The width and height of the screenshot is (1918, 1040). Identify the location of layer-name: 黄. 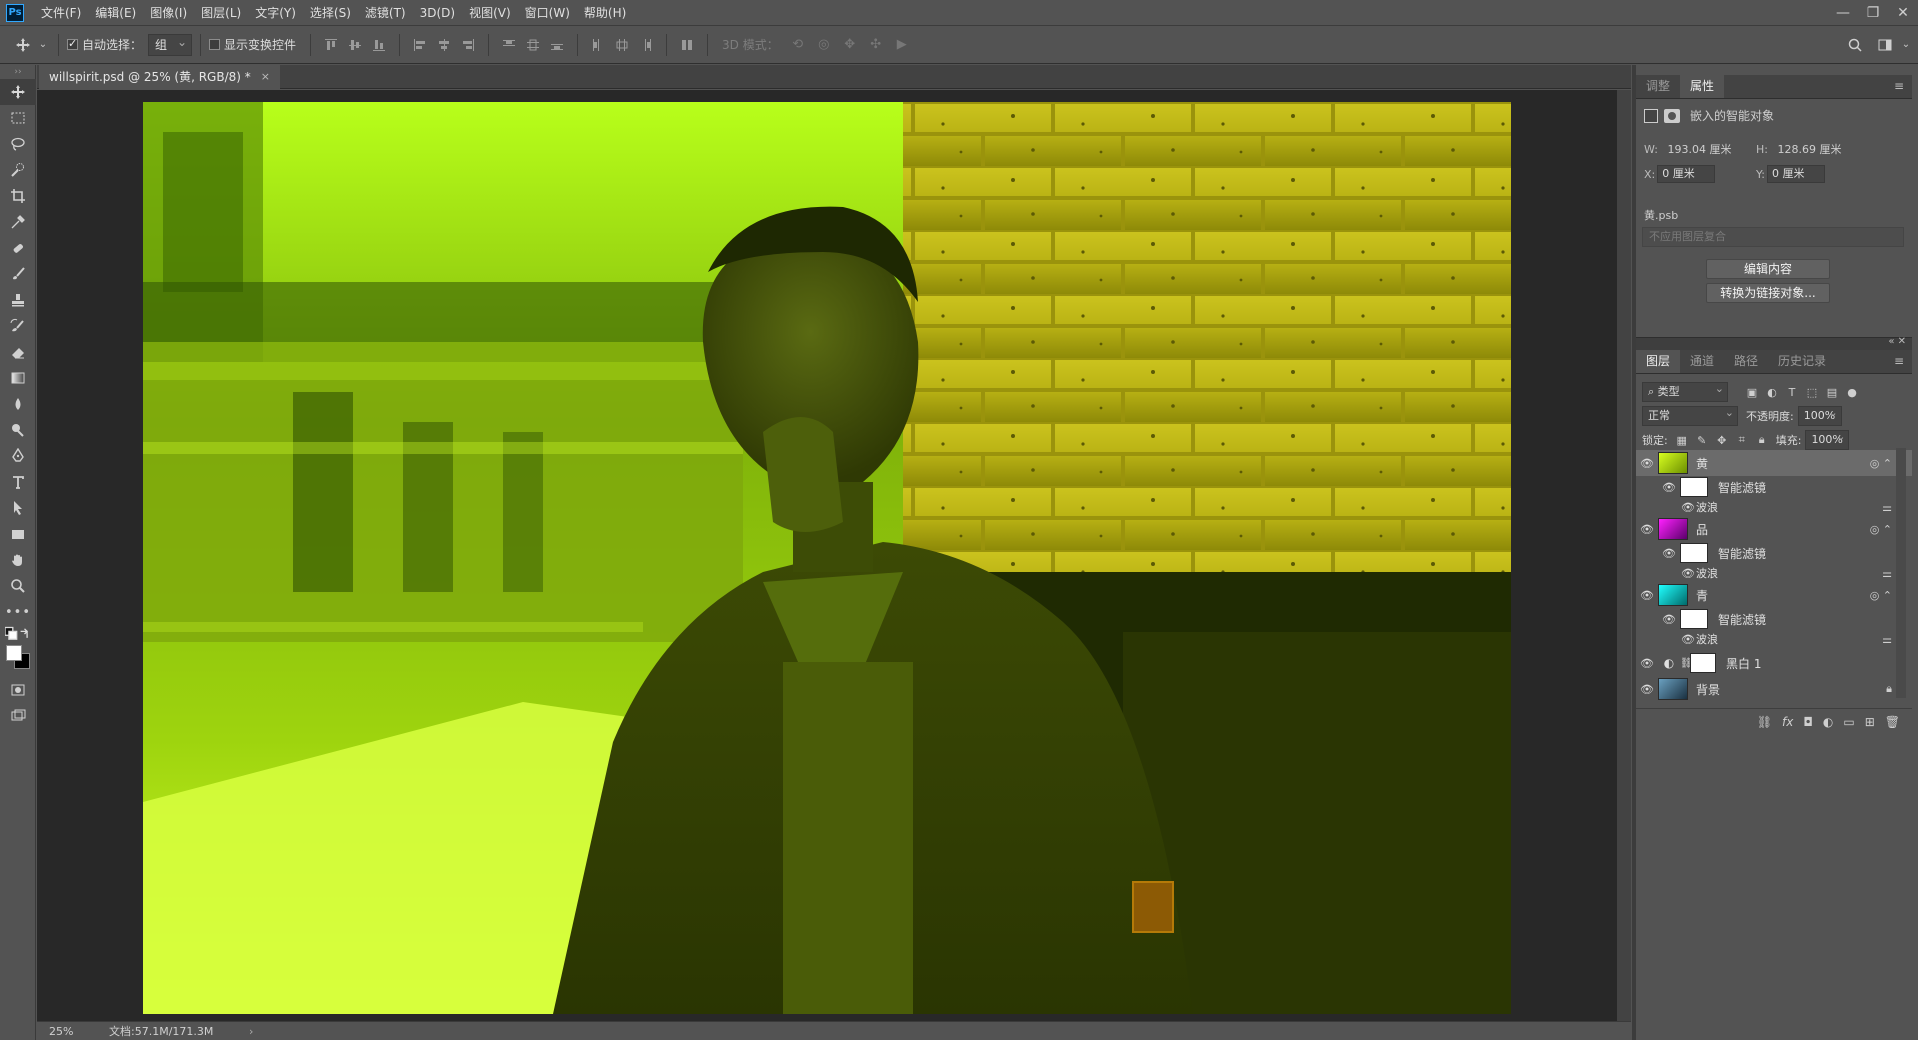
(1702, 463).